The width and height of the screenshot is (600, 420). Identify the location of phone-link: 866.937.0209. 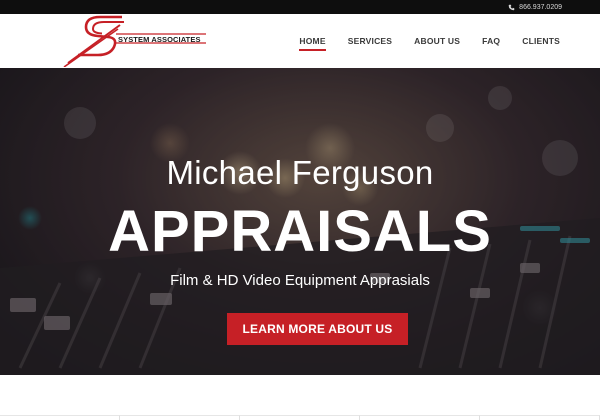
(535, 7).